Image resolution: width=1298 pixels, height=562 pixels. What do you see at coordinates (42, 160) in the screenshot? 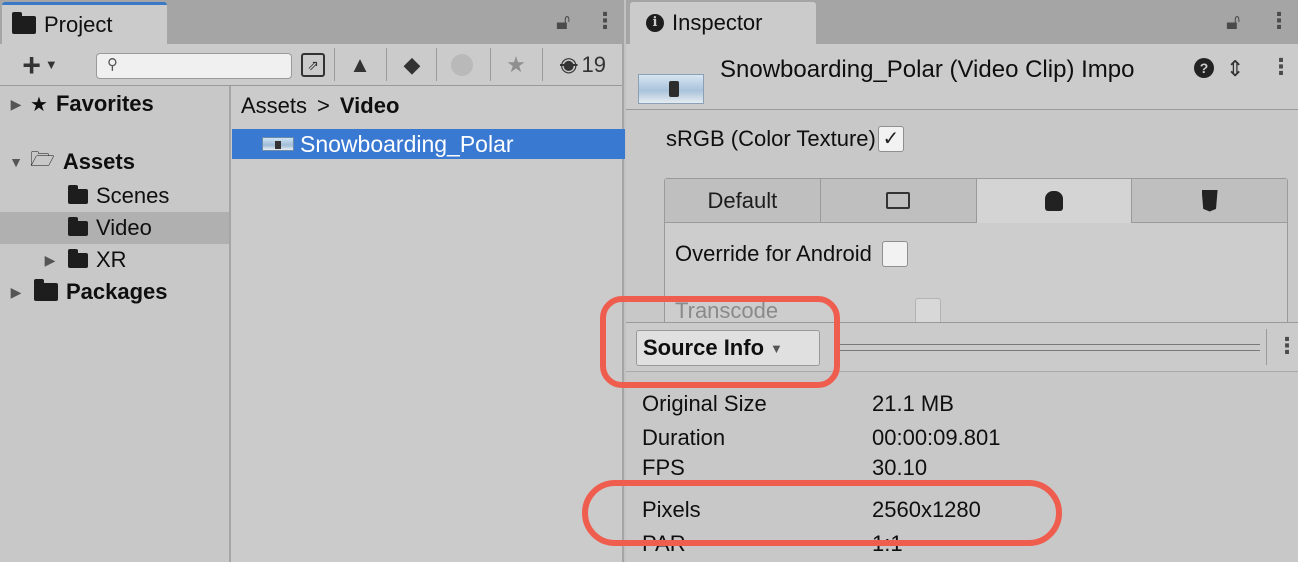
I see `open-folder-icon: 🗁︎` at bounding box center [42, 160].